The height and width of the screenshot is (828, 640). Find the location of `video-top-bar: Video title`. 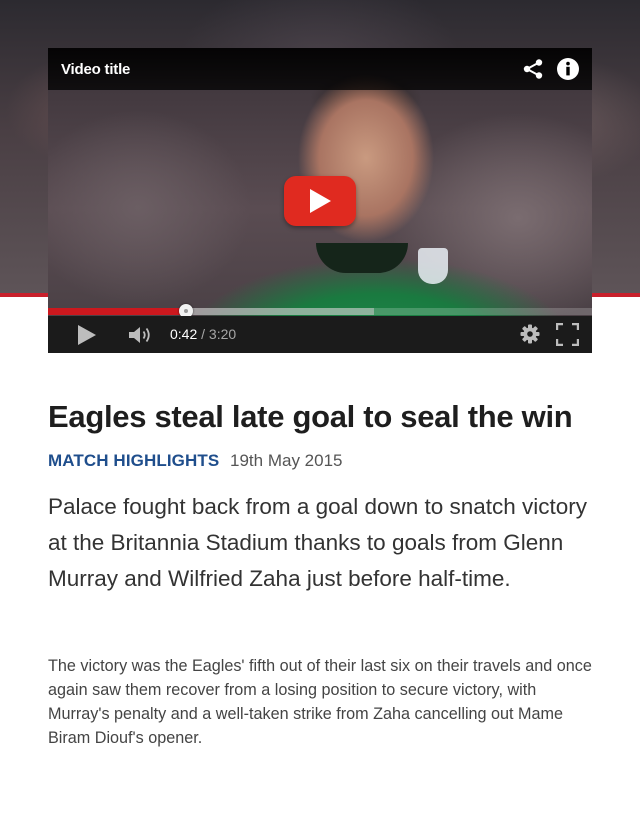

video-top-bar: Video title is located at coordinates (320, 69).